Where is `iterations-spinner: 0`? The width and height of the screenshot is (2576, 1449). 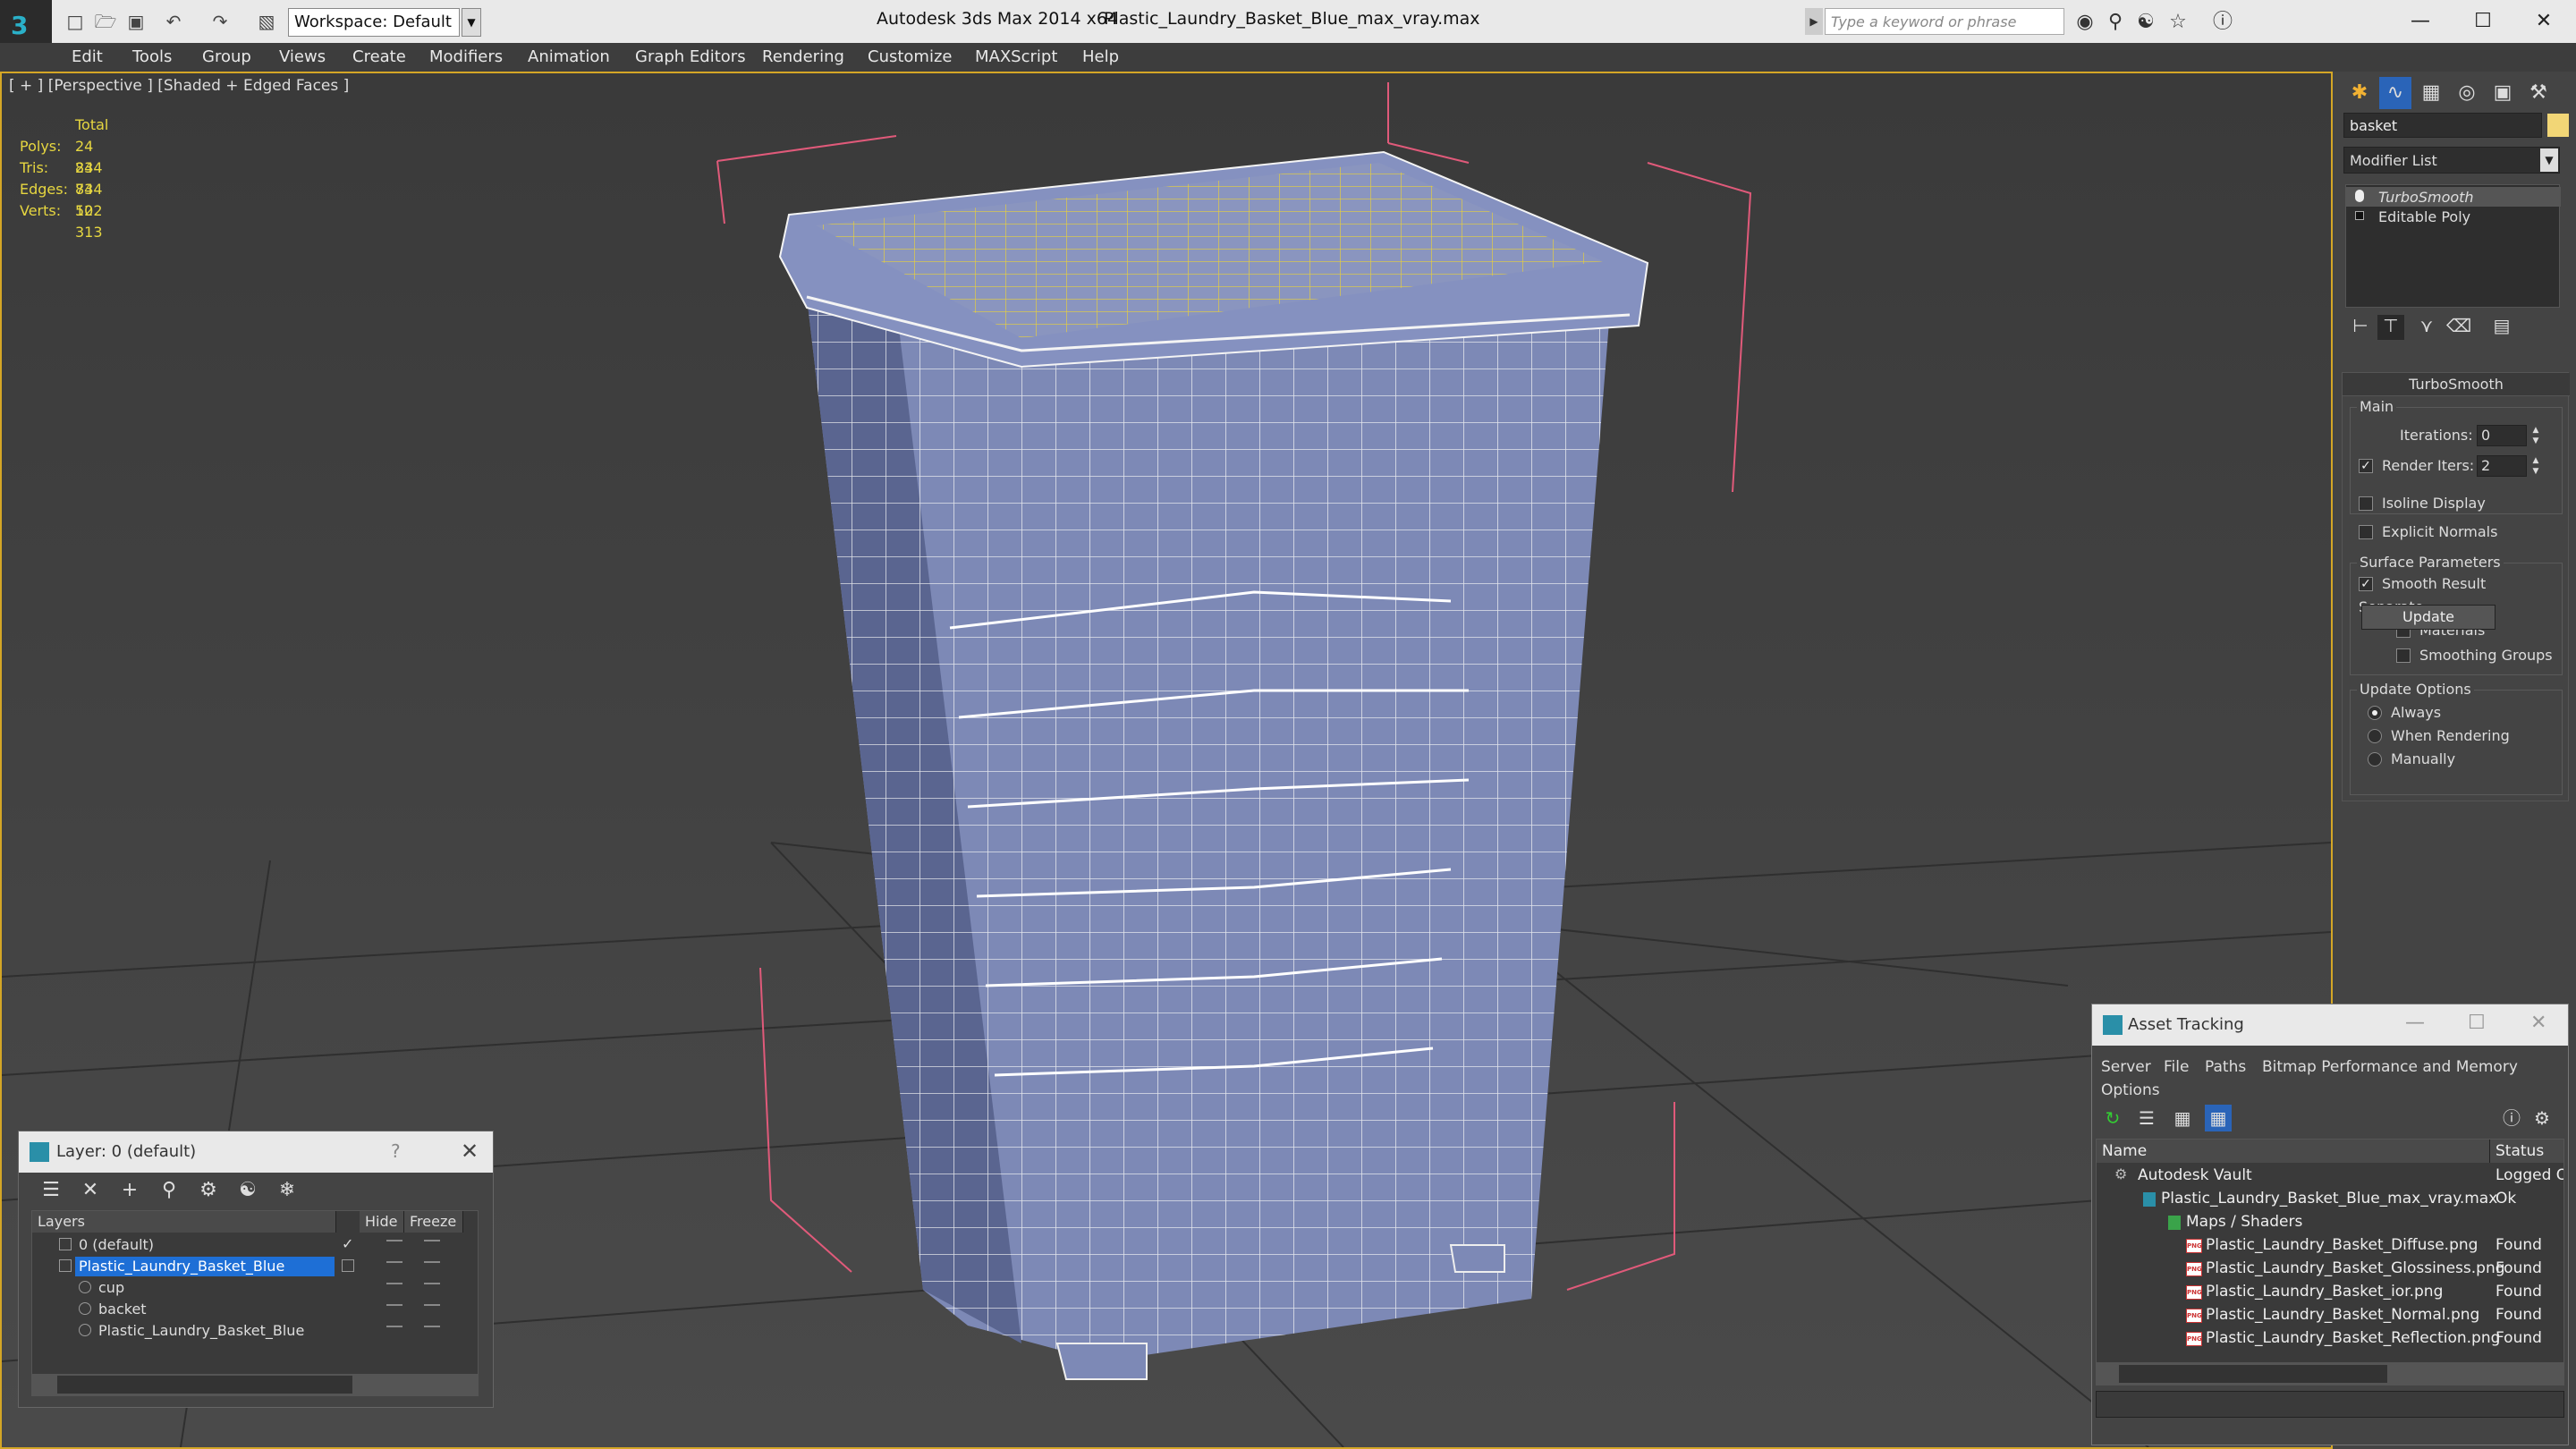
iterations-spinner: 0 is located at coordinates (2502, 435).